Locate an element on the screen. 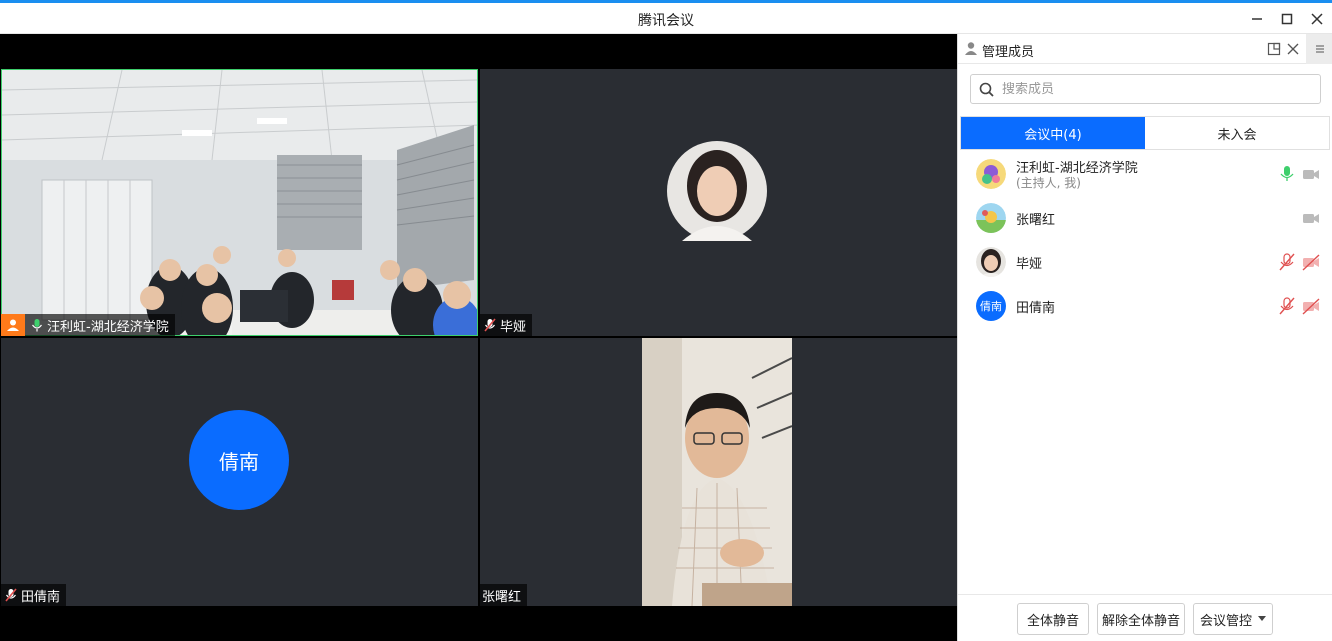 The height and width of the screenshot is (641, 1332). tile-host-name: 汪利虹-湖北经济学院 is located at coordinates (108, 327).